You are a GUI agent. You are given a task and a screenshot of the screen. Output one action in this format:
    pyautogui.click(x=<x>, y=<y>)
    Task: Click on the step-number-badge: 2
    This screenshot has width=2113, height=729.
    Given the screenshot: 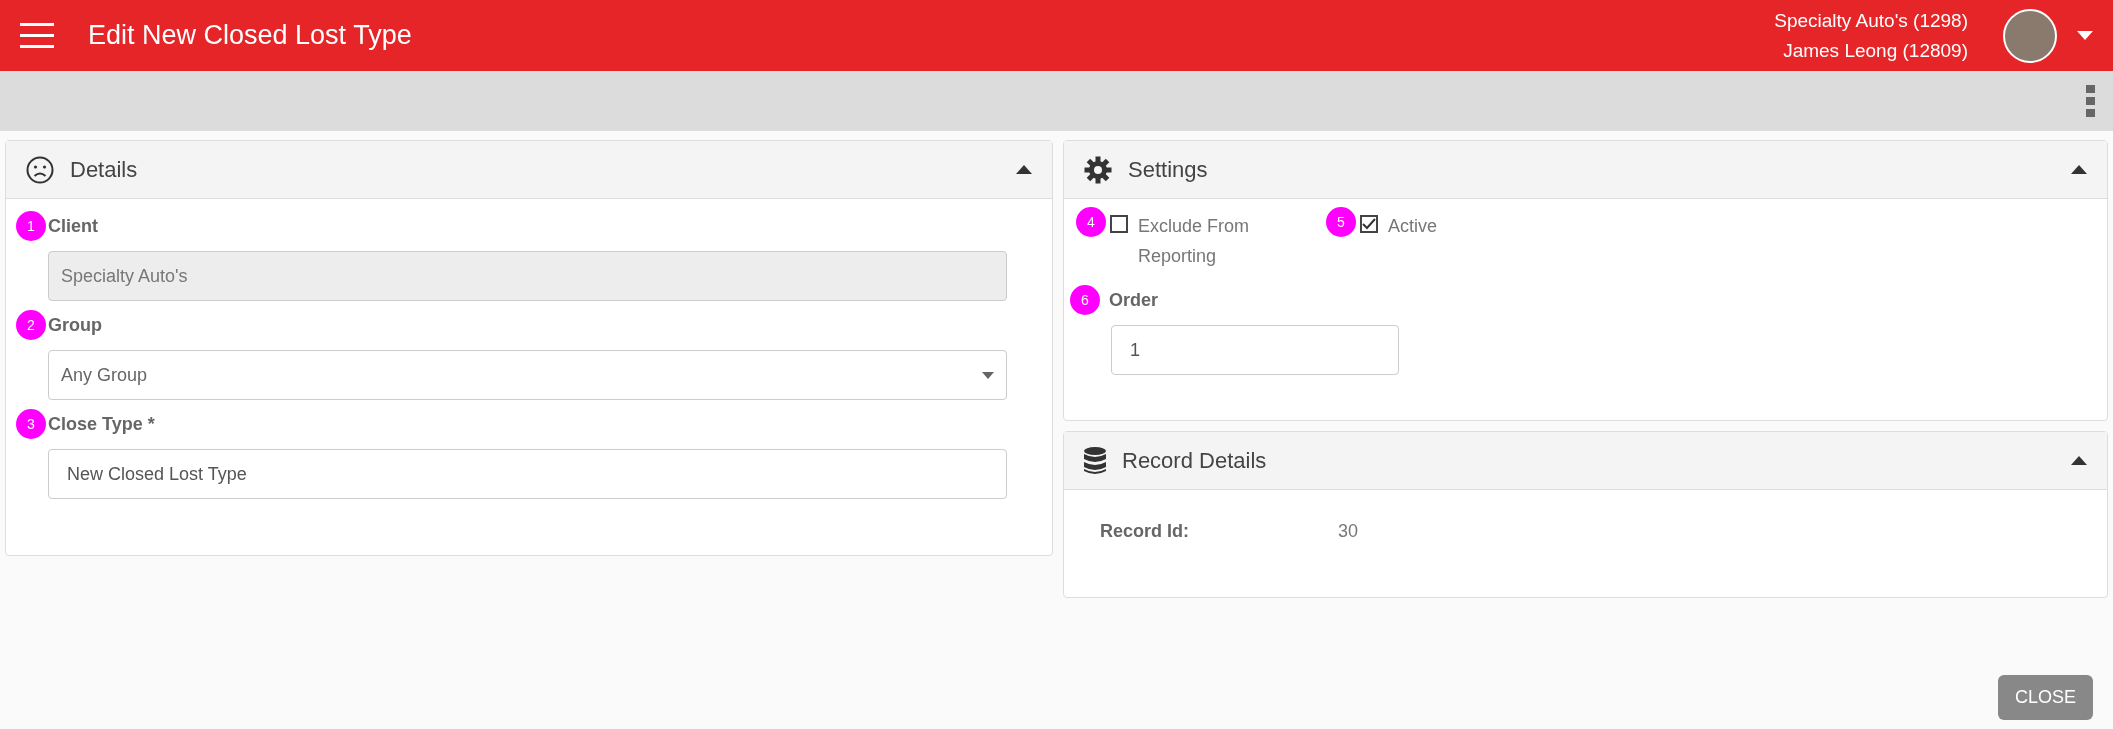 What is the action you would take?
    pyautogui.click(x=31, y=325)
    